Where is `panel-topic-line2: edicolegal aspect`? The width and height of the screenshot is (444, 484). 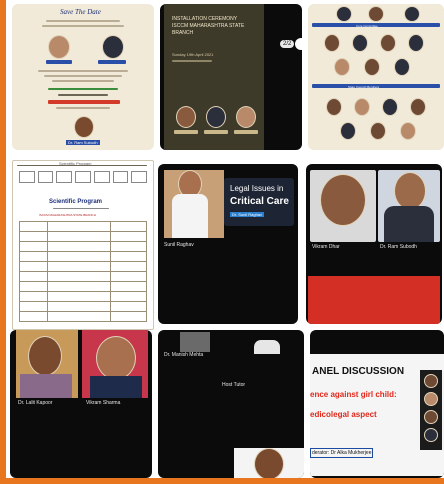 panel-topic-line2: edicolegal aspect is located at coordinates (343, 414).